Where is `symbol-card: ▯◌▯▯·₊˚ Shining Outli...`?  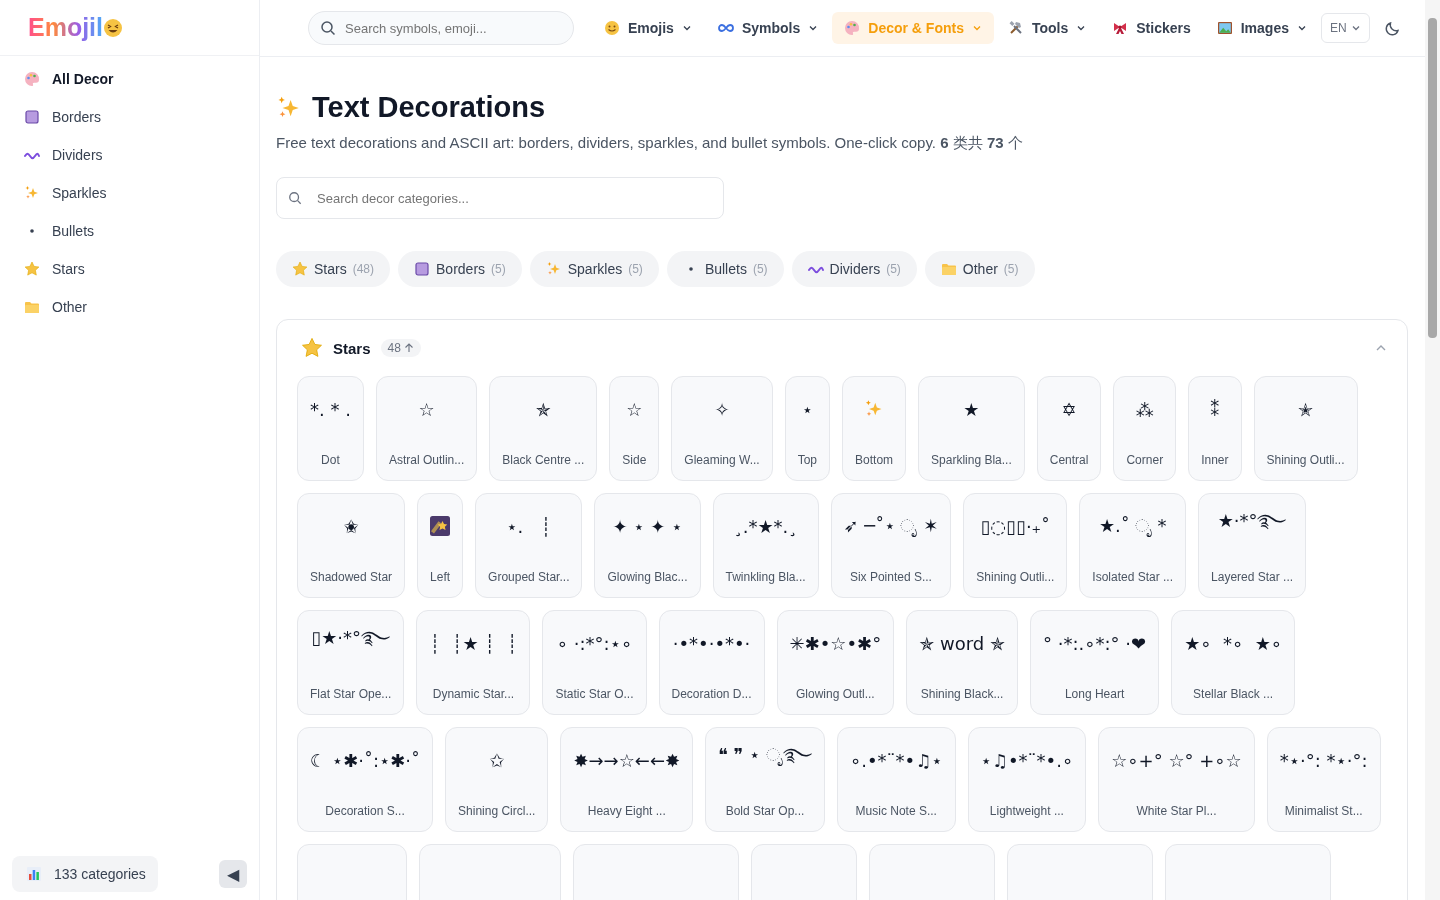 symbol-card: ▯◌▯▯·₊˚ Shining Outli... is located at coordinates (1015, 545).